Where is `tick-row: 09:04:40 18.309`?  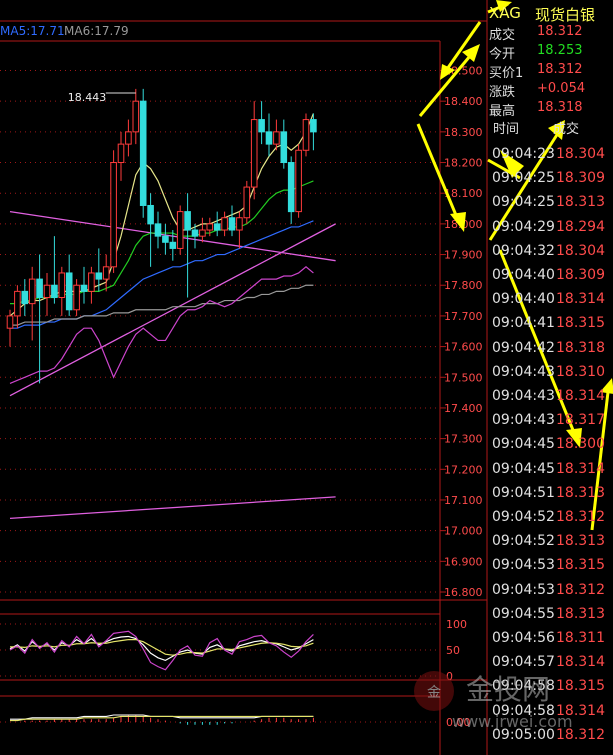 tick-row: 09:04:40 18.309 is located at coordinates (550, 279).